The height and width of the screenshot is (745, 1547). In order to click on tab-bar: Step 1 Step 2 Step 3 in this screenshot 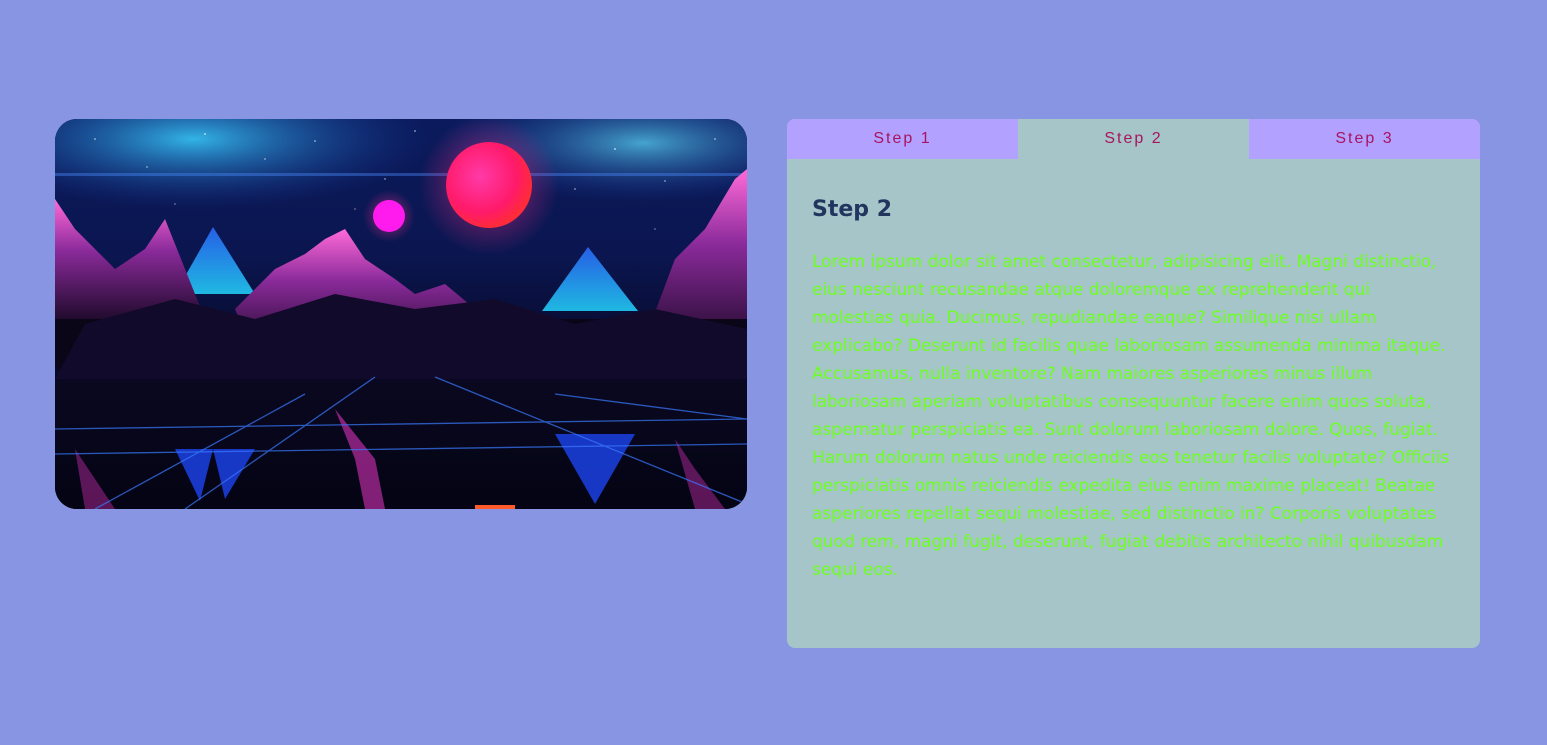, I will do `click(1133, 139)`.